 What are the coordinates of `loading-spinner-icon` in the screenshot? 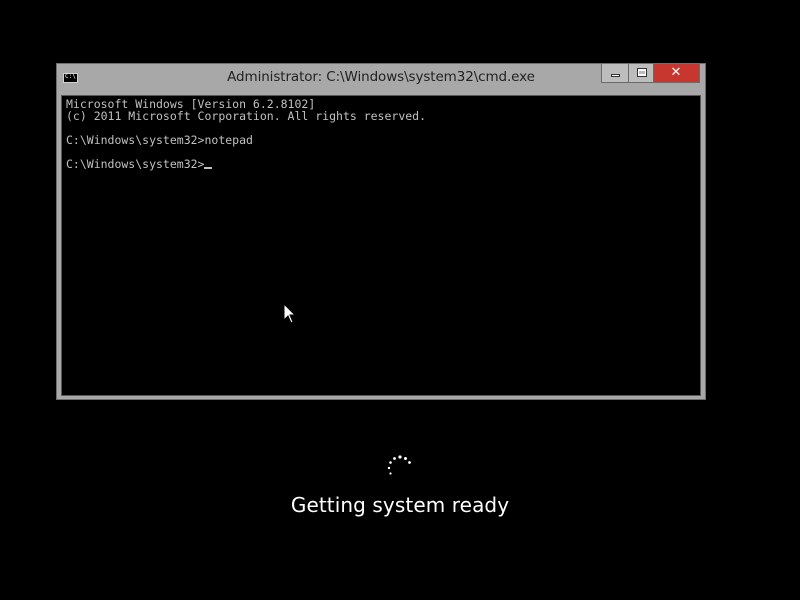 It's located at (399, 465).